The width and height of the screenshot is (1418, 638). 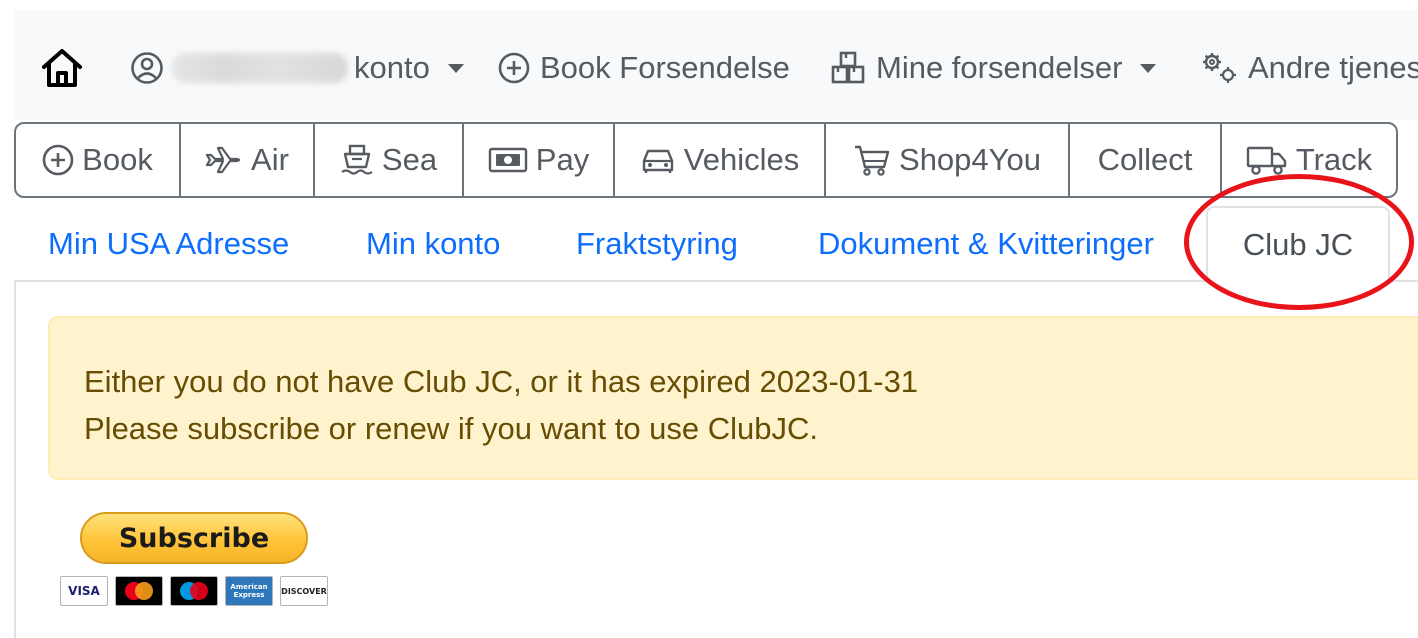 What do you see at coordinates (433, 244) in the screenshot?
I see `tab-my-account: Min konto` at bounding box center [433, 244].